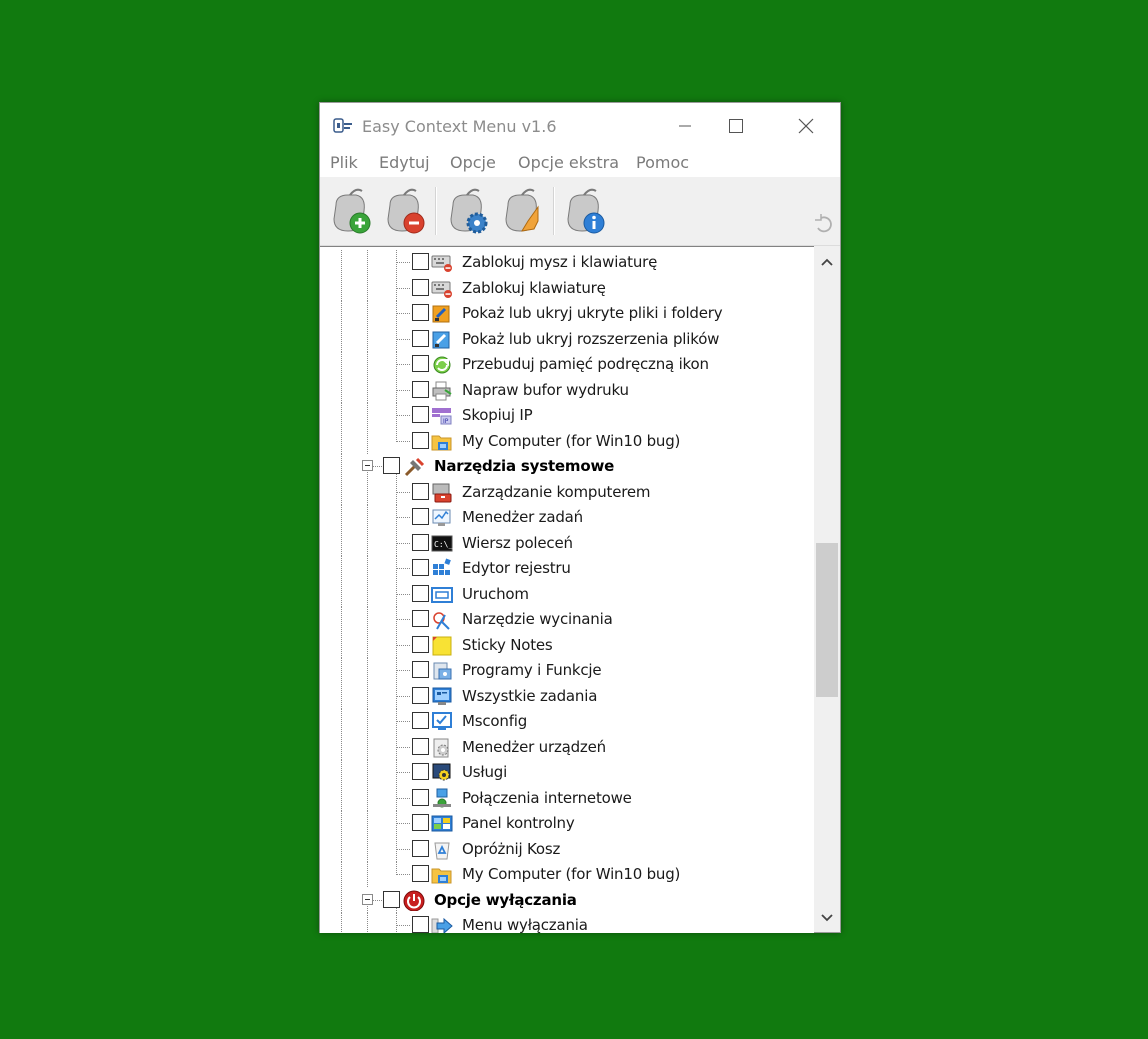  Describe the element at coordinates (567, 517) in the screenshot. I see `tree-item: Menedżer zadań` at that location.